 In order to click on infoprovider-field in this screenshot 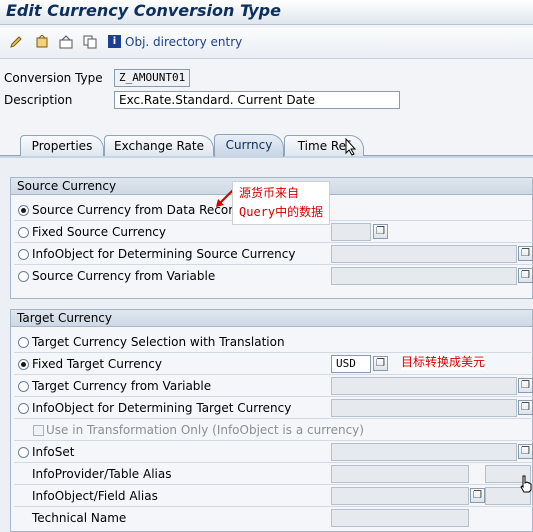, I will do `click(400, 474)`.